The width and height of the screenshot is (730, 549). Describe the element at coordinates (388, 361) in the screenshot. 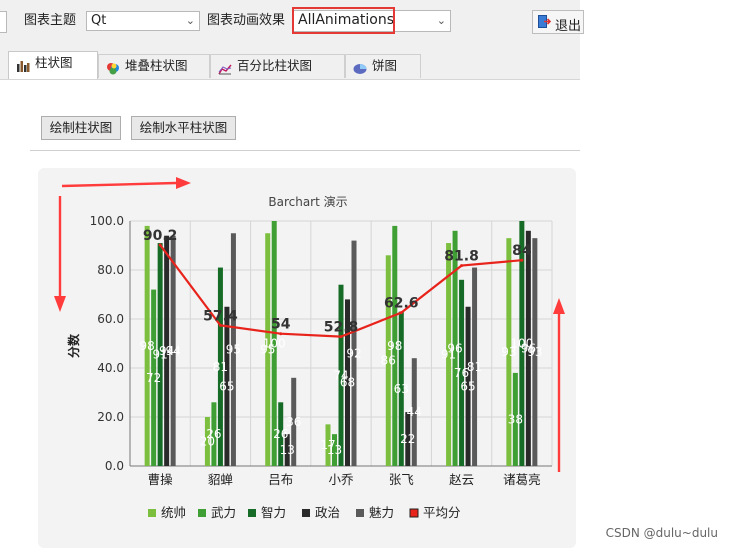

I see `bar-value-label: 86` at that location.